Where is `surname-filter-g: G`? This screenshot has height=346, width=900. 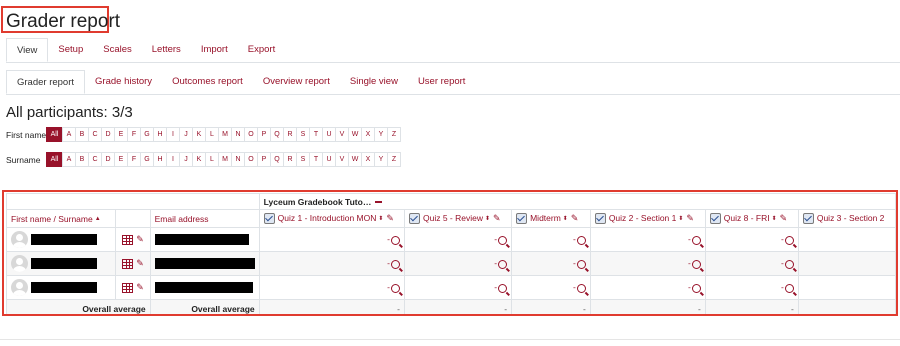
surname-filter-g: G is located at coordinates (147, 159).